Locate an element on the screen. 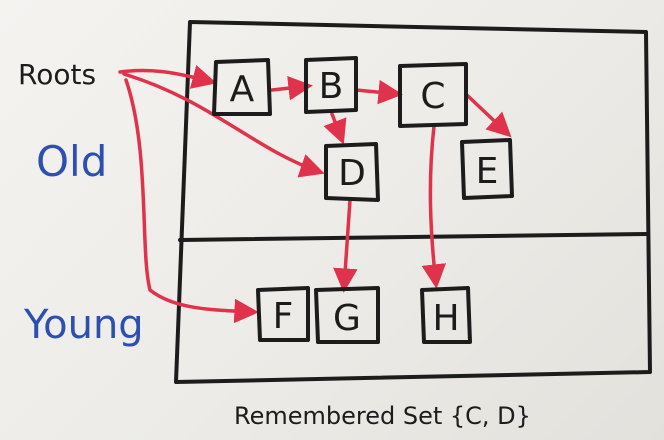 The height and width of the screenshot is (440, 664). young-generation-label: Young is located at coordinates (83, 325).